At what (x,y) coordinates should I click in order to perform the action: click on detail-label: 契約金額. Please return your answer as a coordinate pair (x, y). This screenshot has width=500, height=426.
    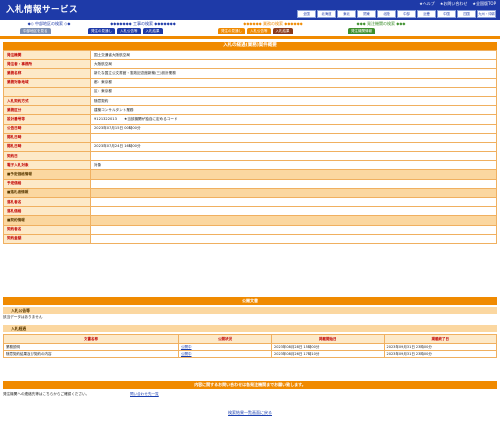
    Looking at the image, I should click on (47, 238).